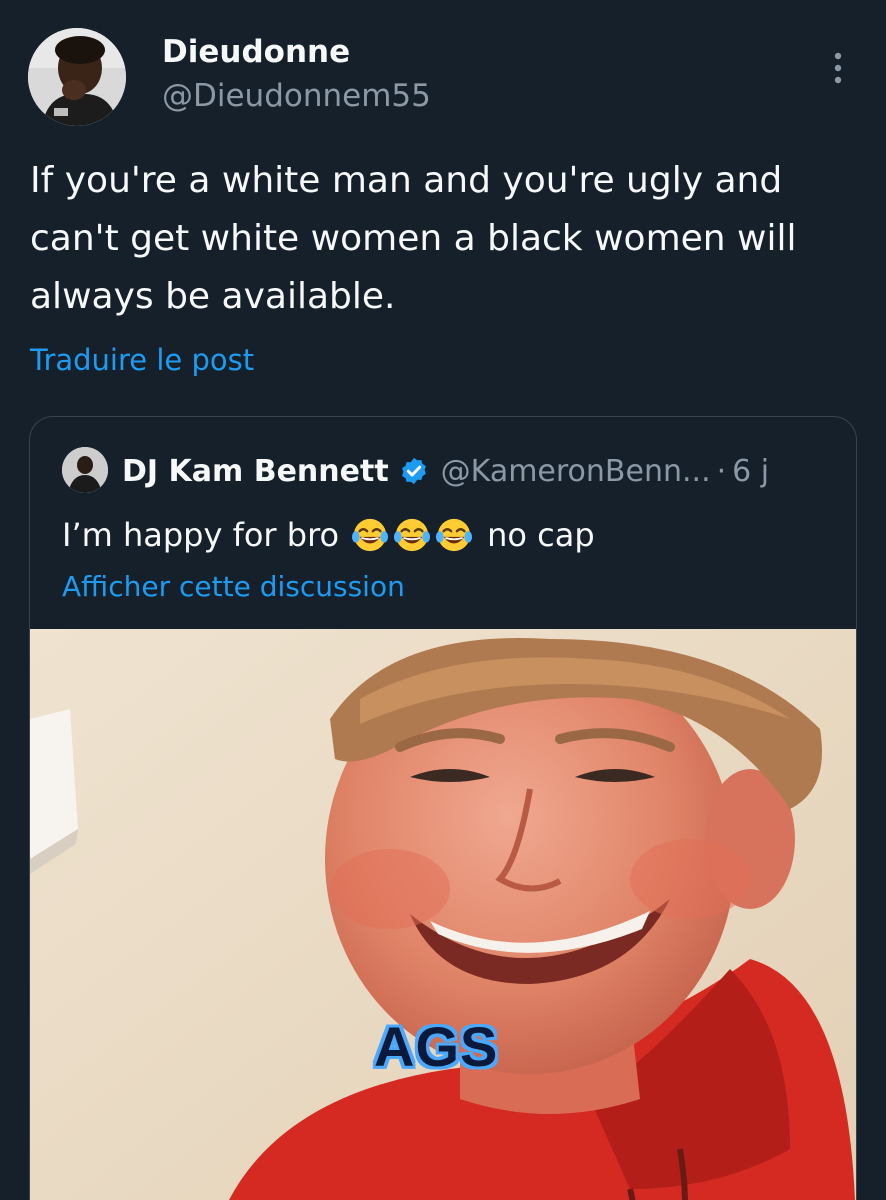  I want to click on quote-author-avatar, so click(85, 470).